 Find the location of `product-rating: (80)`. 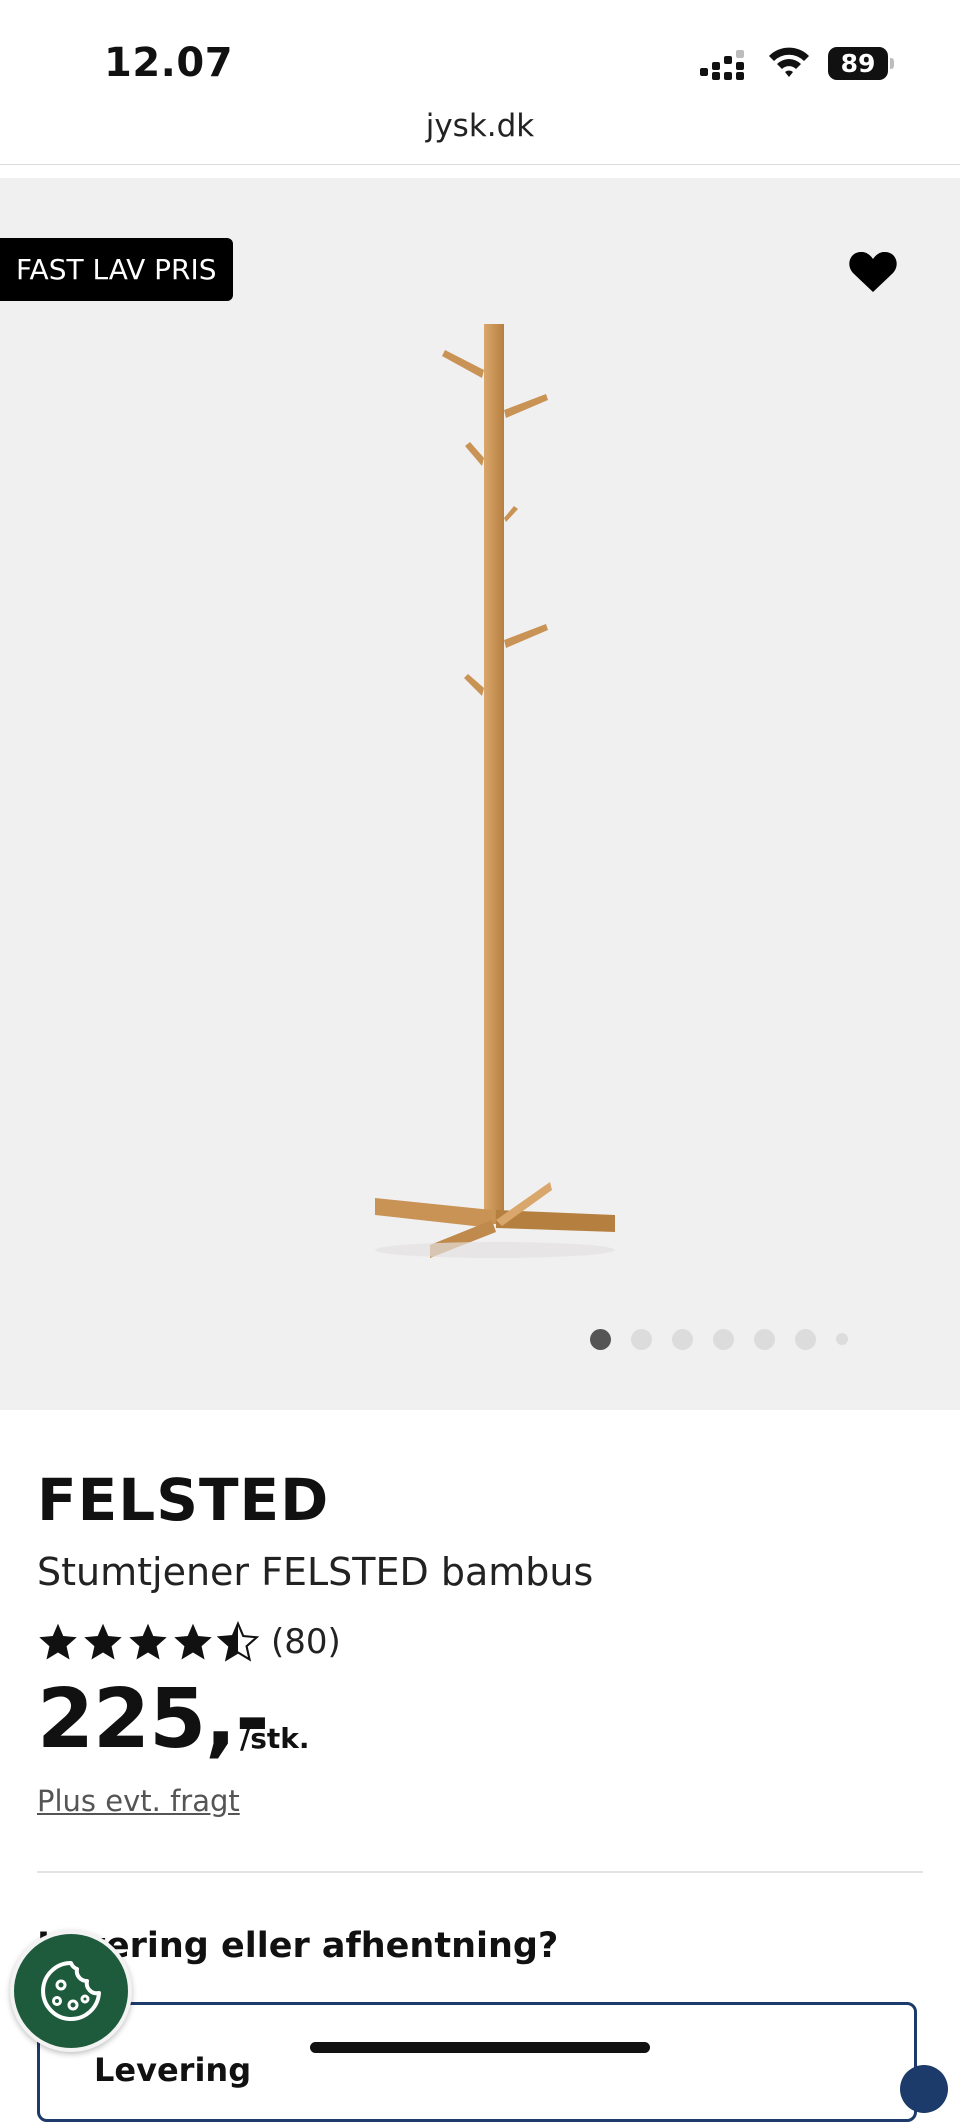

product-rating: (80) is located at coordinates (189, 1642).